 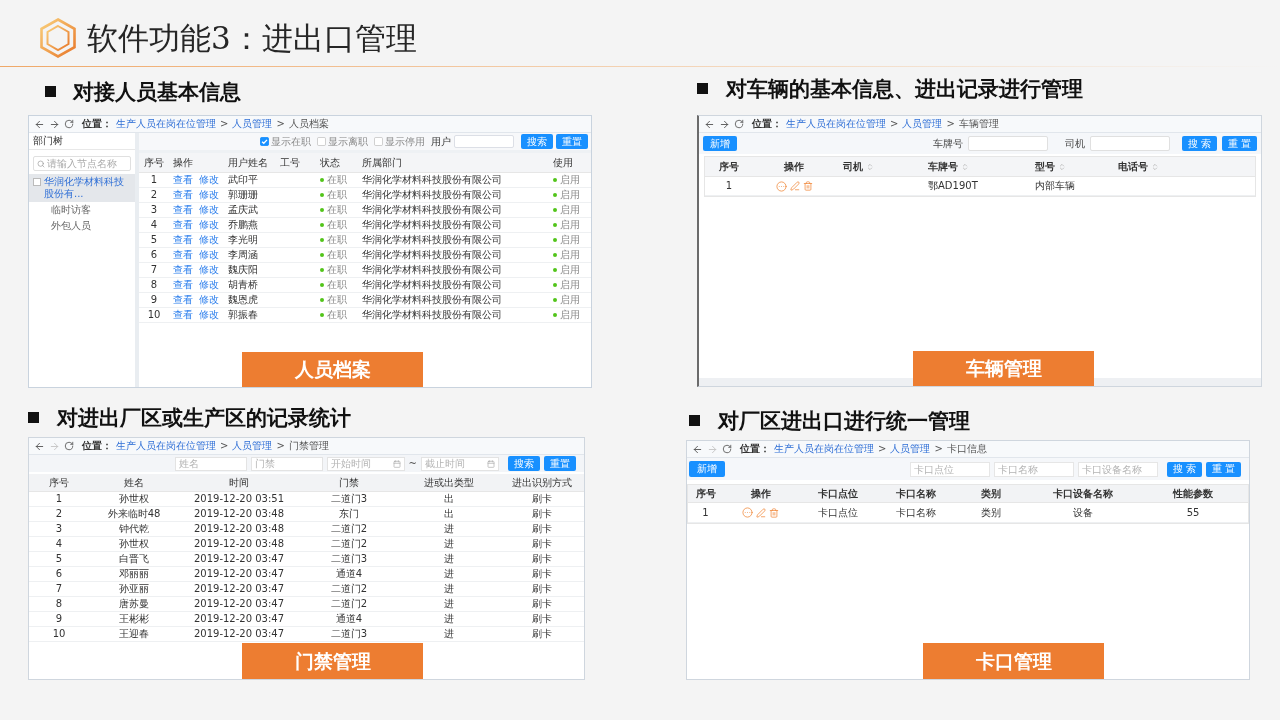 I want to click on user-field, so click(x=484, y=141).